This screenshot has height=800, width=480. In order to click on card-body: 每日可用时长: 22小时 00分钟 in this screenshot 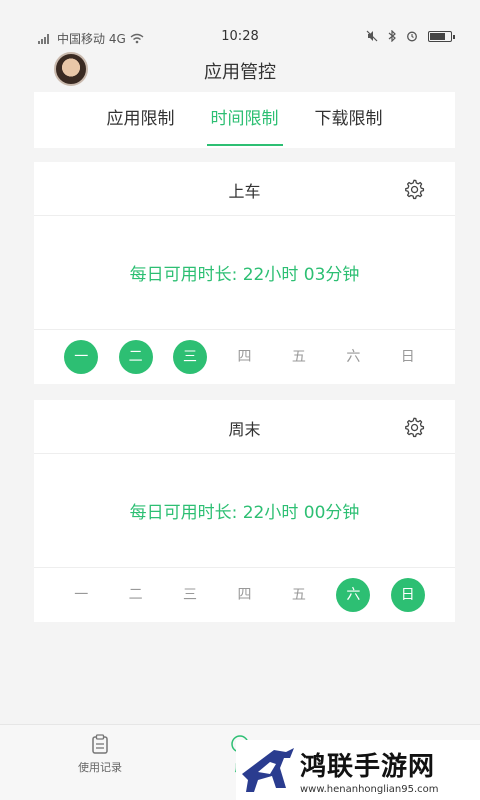, I will do `click(244, 511)`.